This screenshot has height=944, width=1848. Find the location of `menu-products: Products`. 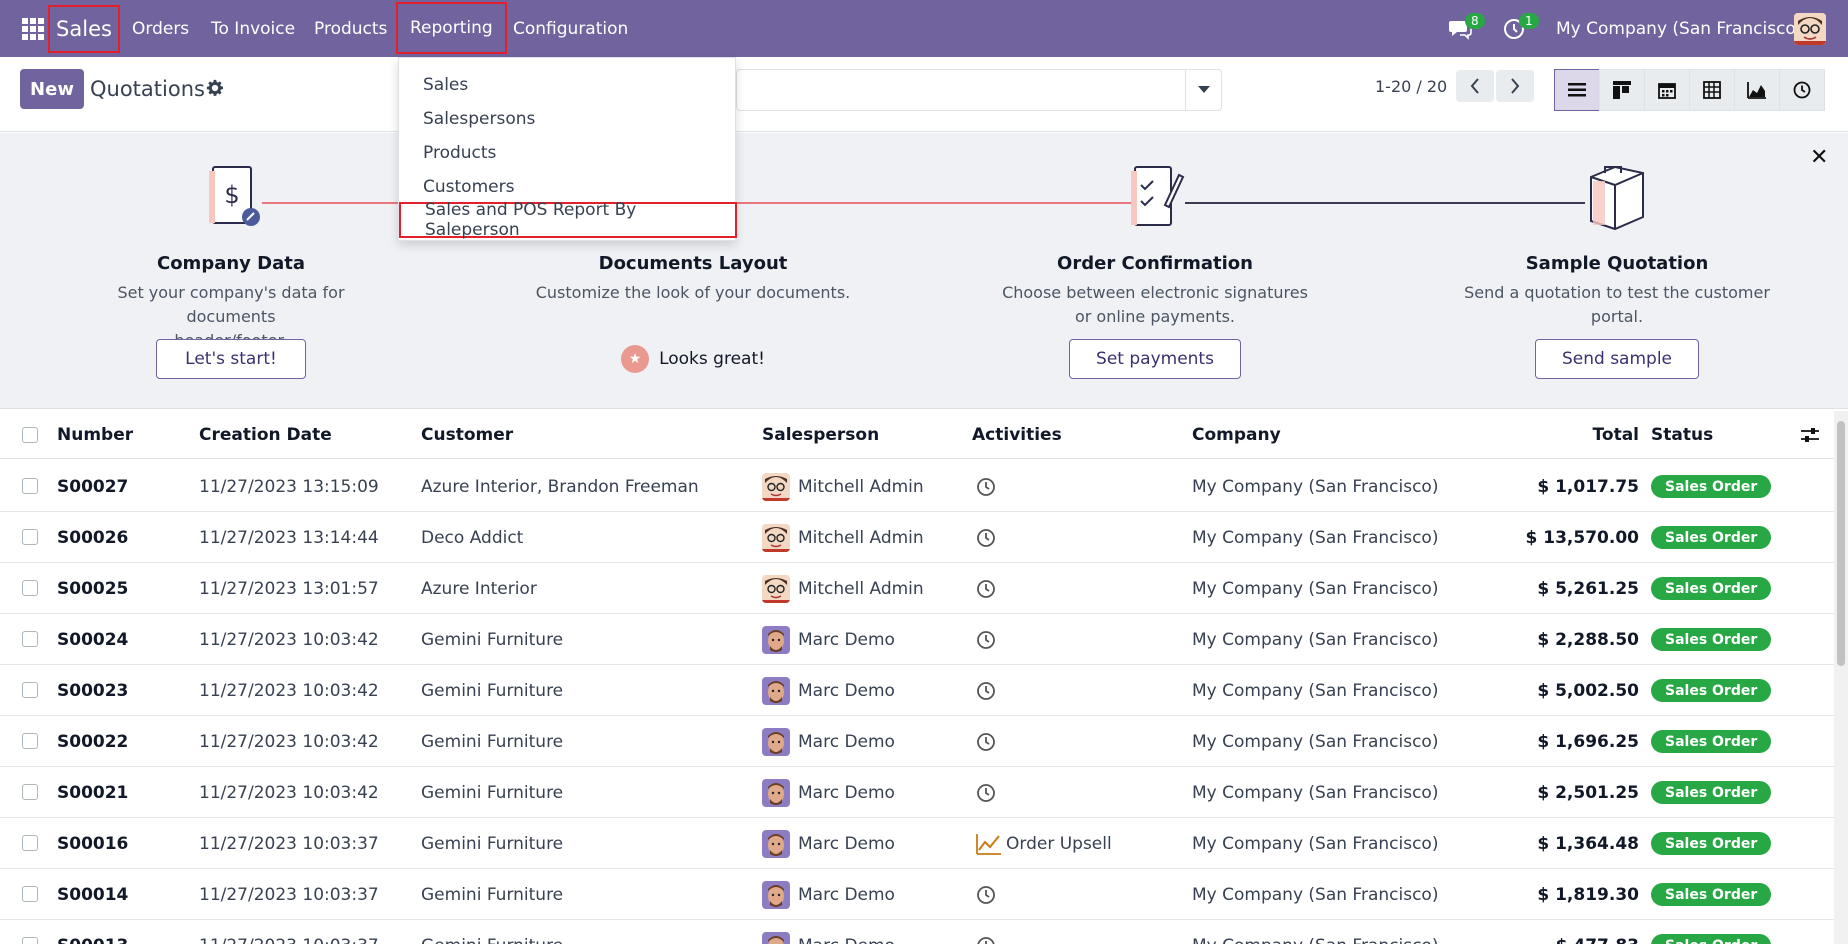

menu-products: Products is located at coordinates (350, 28).